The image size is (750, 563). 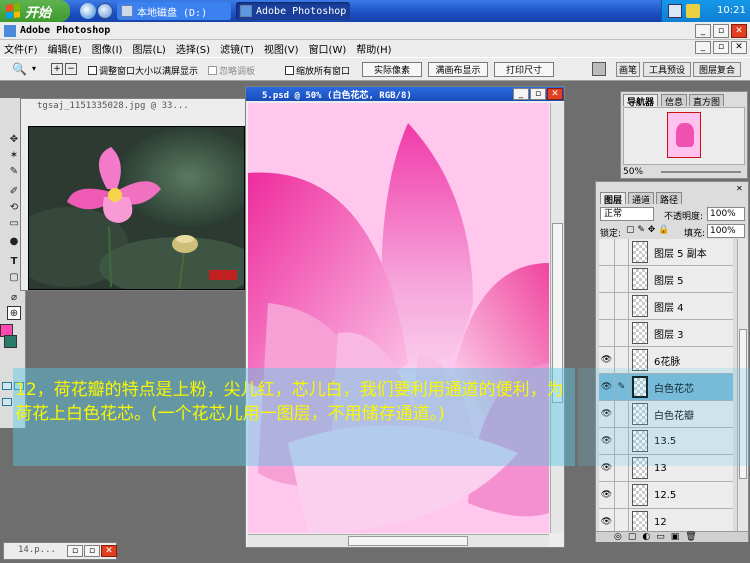 What do you see at coordinates (701, 172) in the screenshot?
I see `zoom-slider` at bounding box center [701, 172].